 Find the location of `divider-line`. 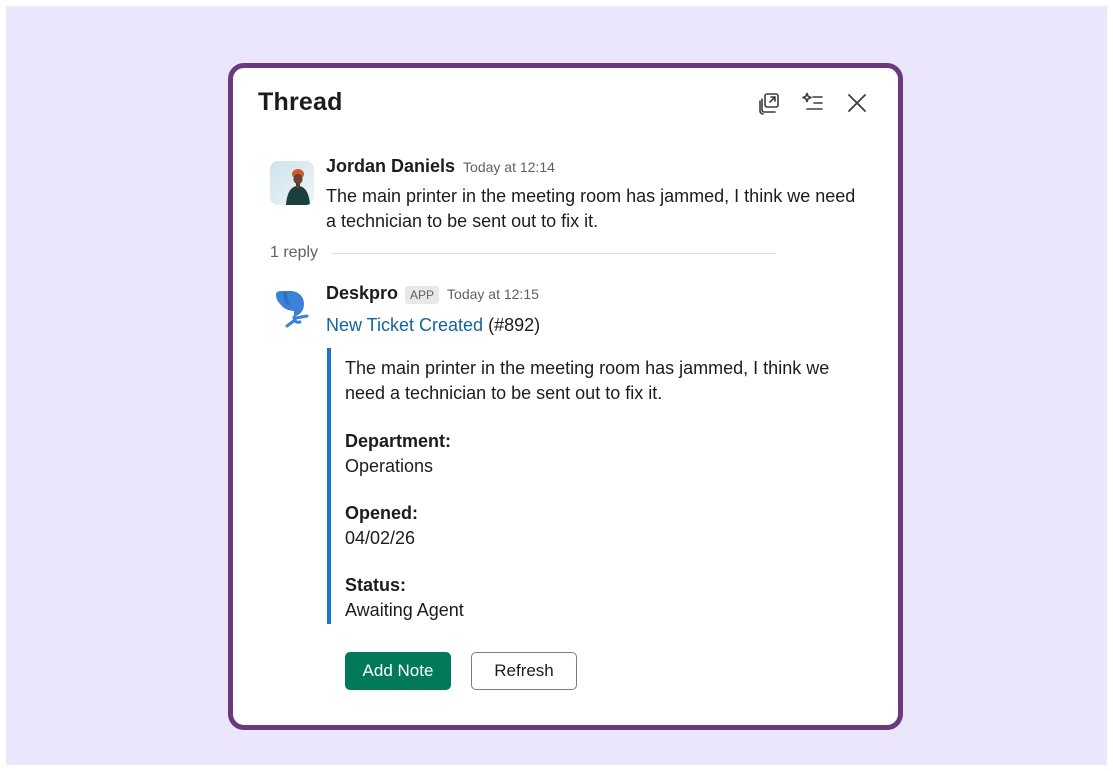

divider-line is located at coordinates (554, 253).